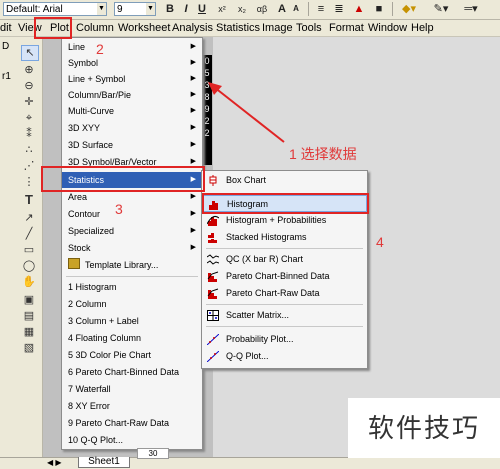  What do you see at coordinates (132, 372) in the screenshot?
I see `plot-menu-recent-6: 6 Pareto Chart-Binned Data` at bounding box center [132, 372].